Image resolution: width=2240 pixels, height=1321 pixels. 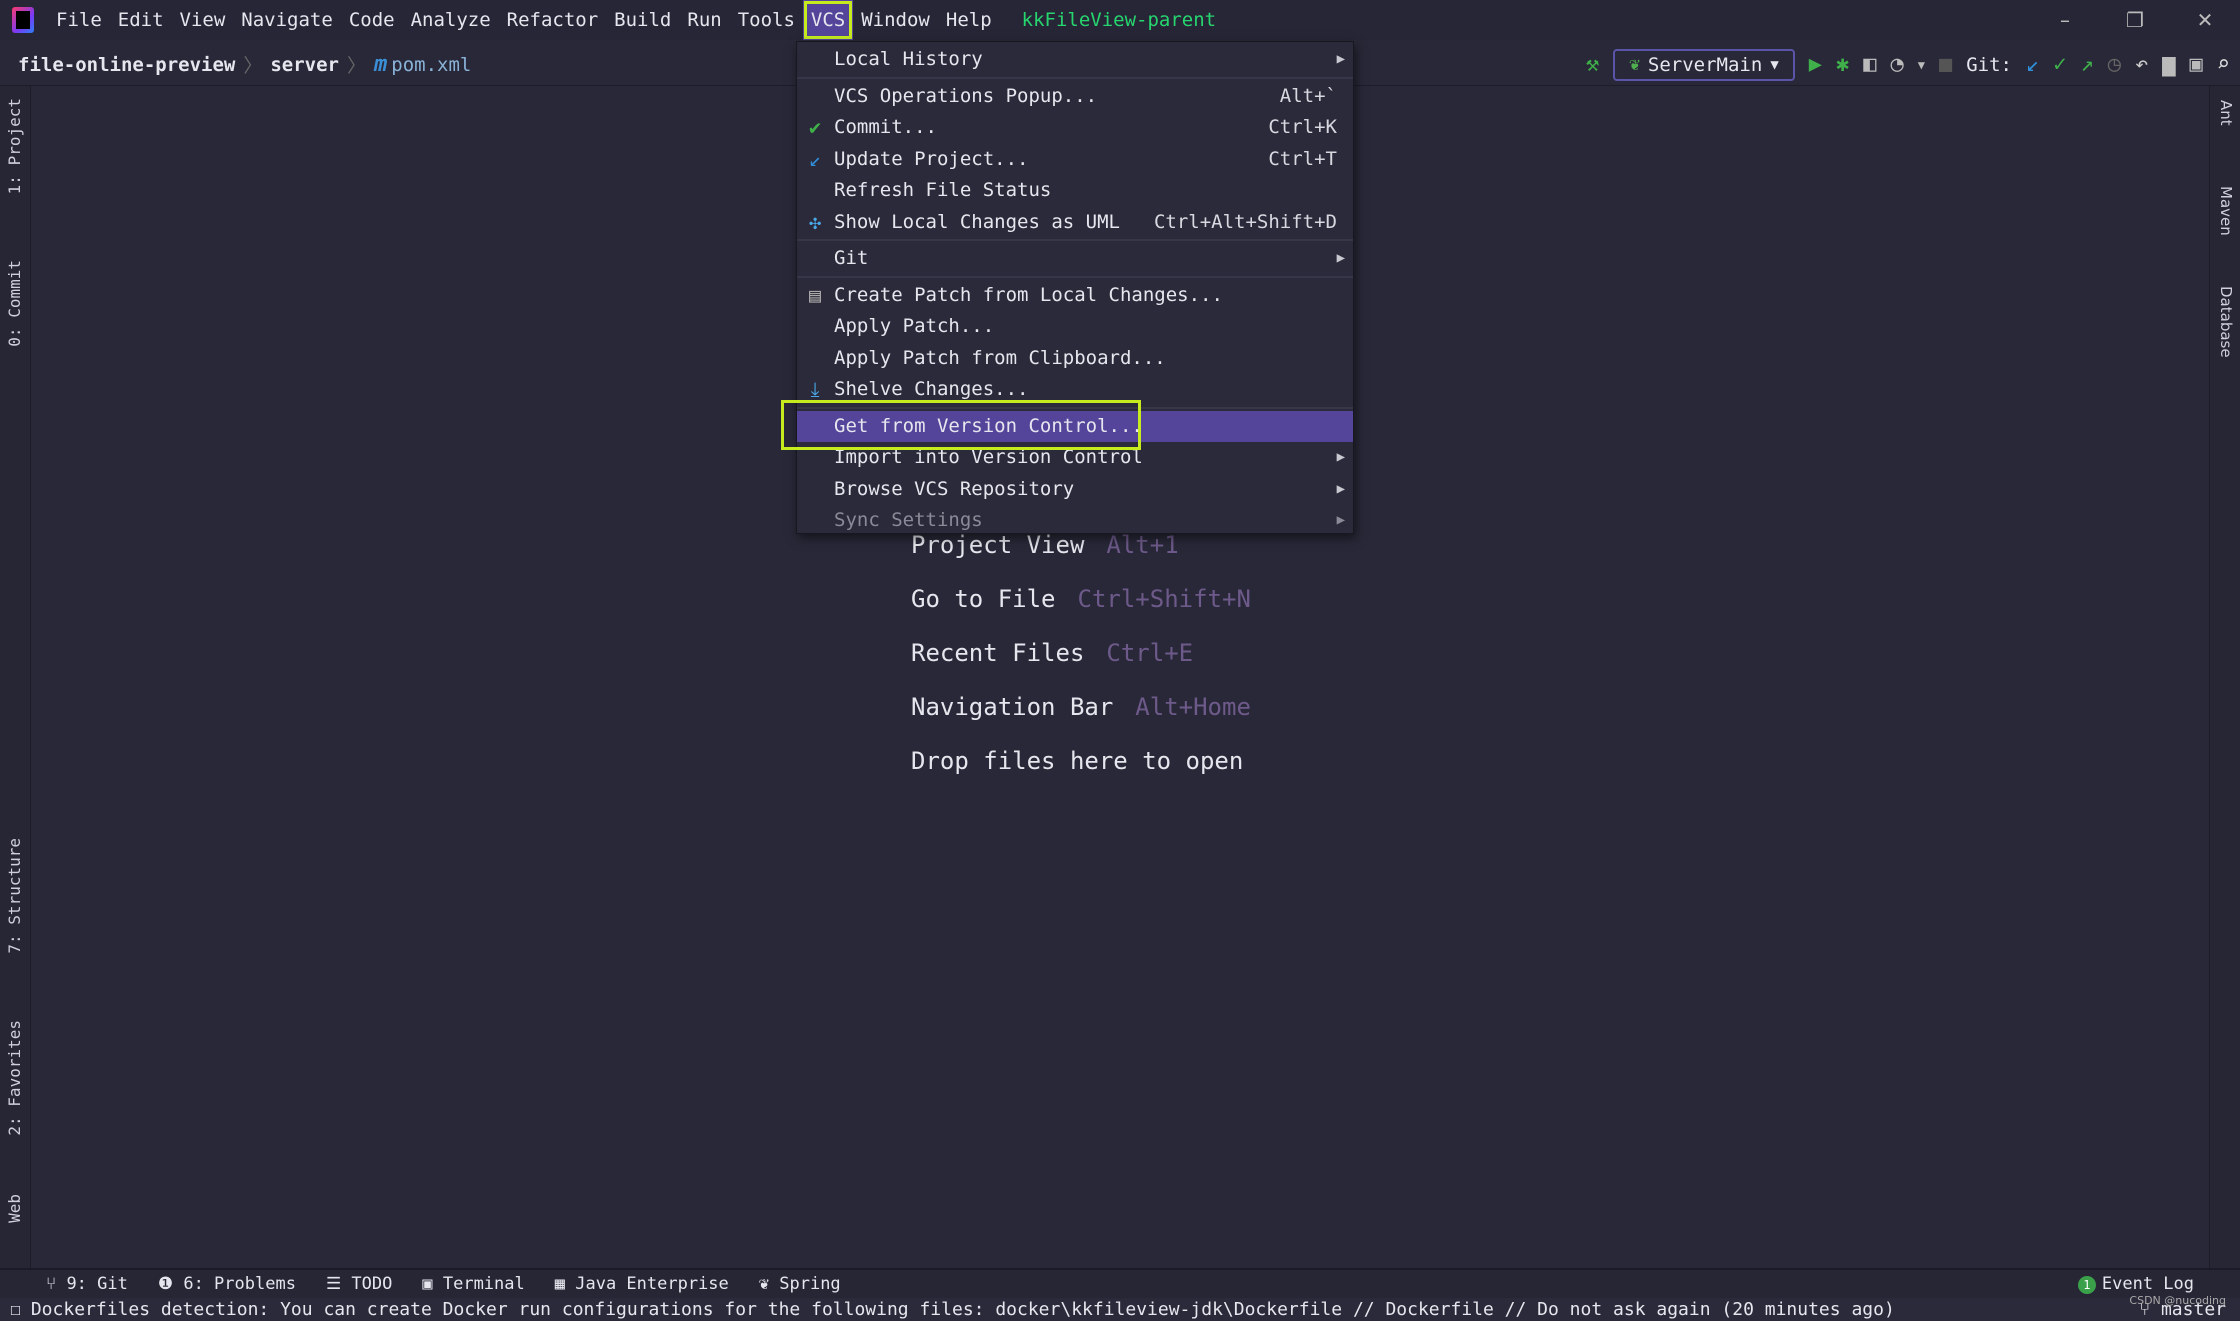 What do you see at coordinates (2147, 1284) in the screenshot?
I see `event-log-label: Event Log` at bounding box center [2147, 1284].